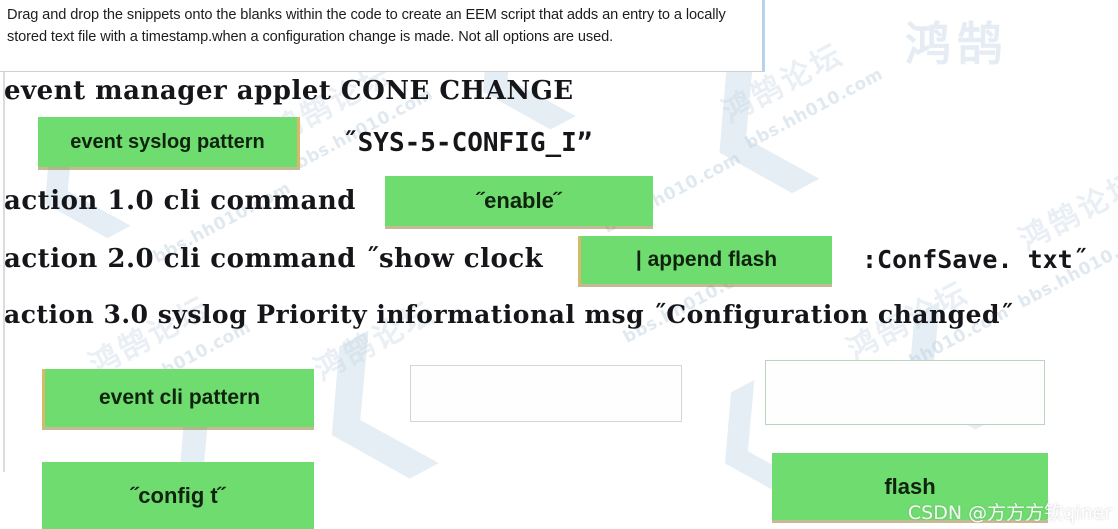  I want to click on code-line-3-prefix: action 1.0 cli command, so click(180, 201).